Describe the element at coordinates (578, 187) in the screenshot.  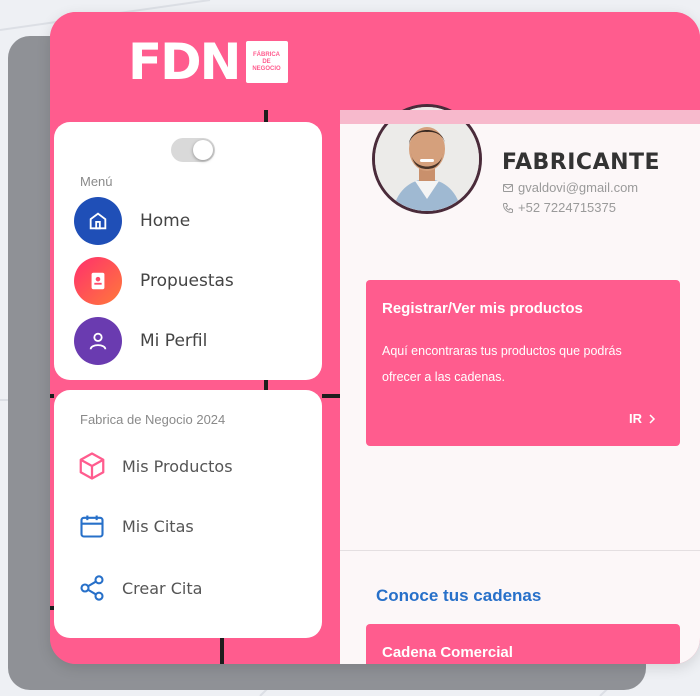
I see `profile-email-text: gvaldovi@gmail.com` at that location.